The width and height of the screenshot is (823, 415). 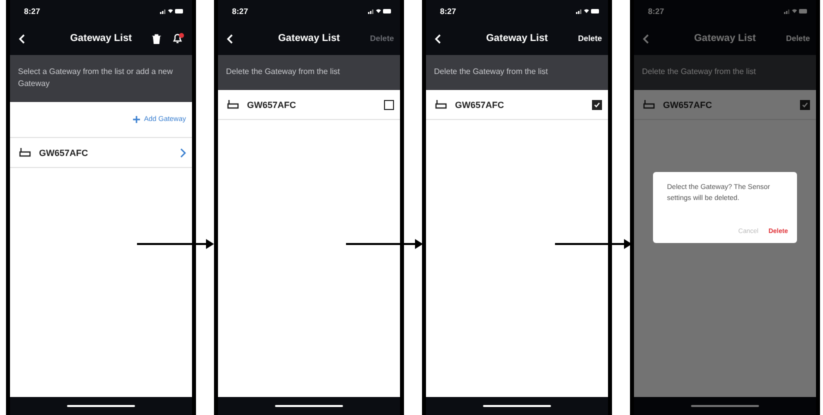 I want to click on instruction-banner: Select a Gateway from the list or add a new Gateway, so click(x=101, y=78).